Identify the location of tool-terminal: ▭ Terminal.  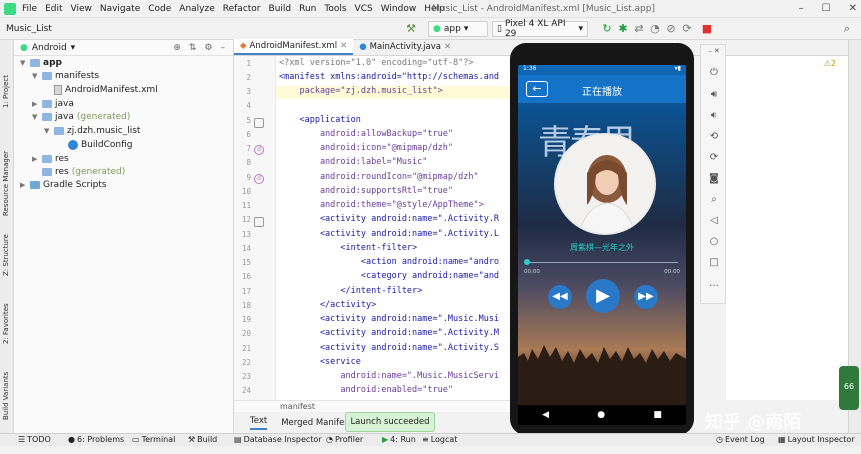
(153, 439).